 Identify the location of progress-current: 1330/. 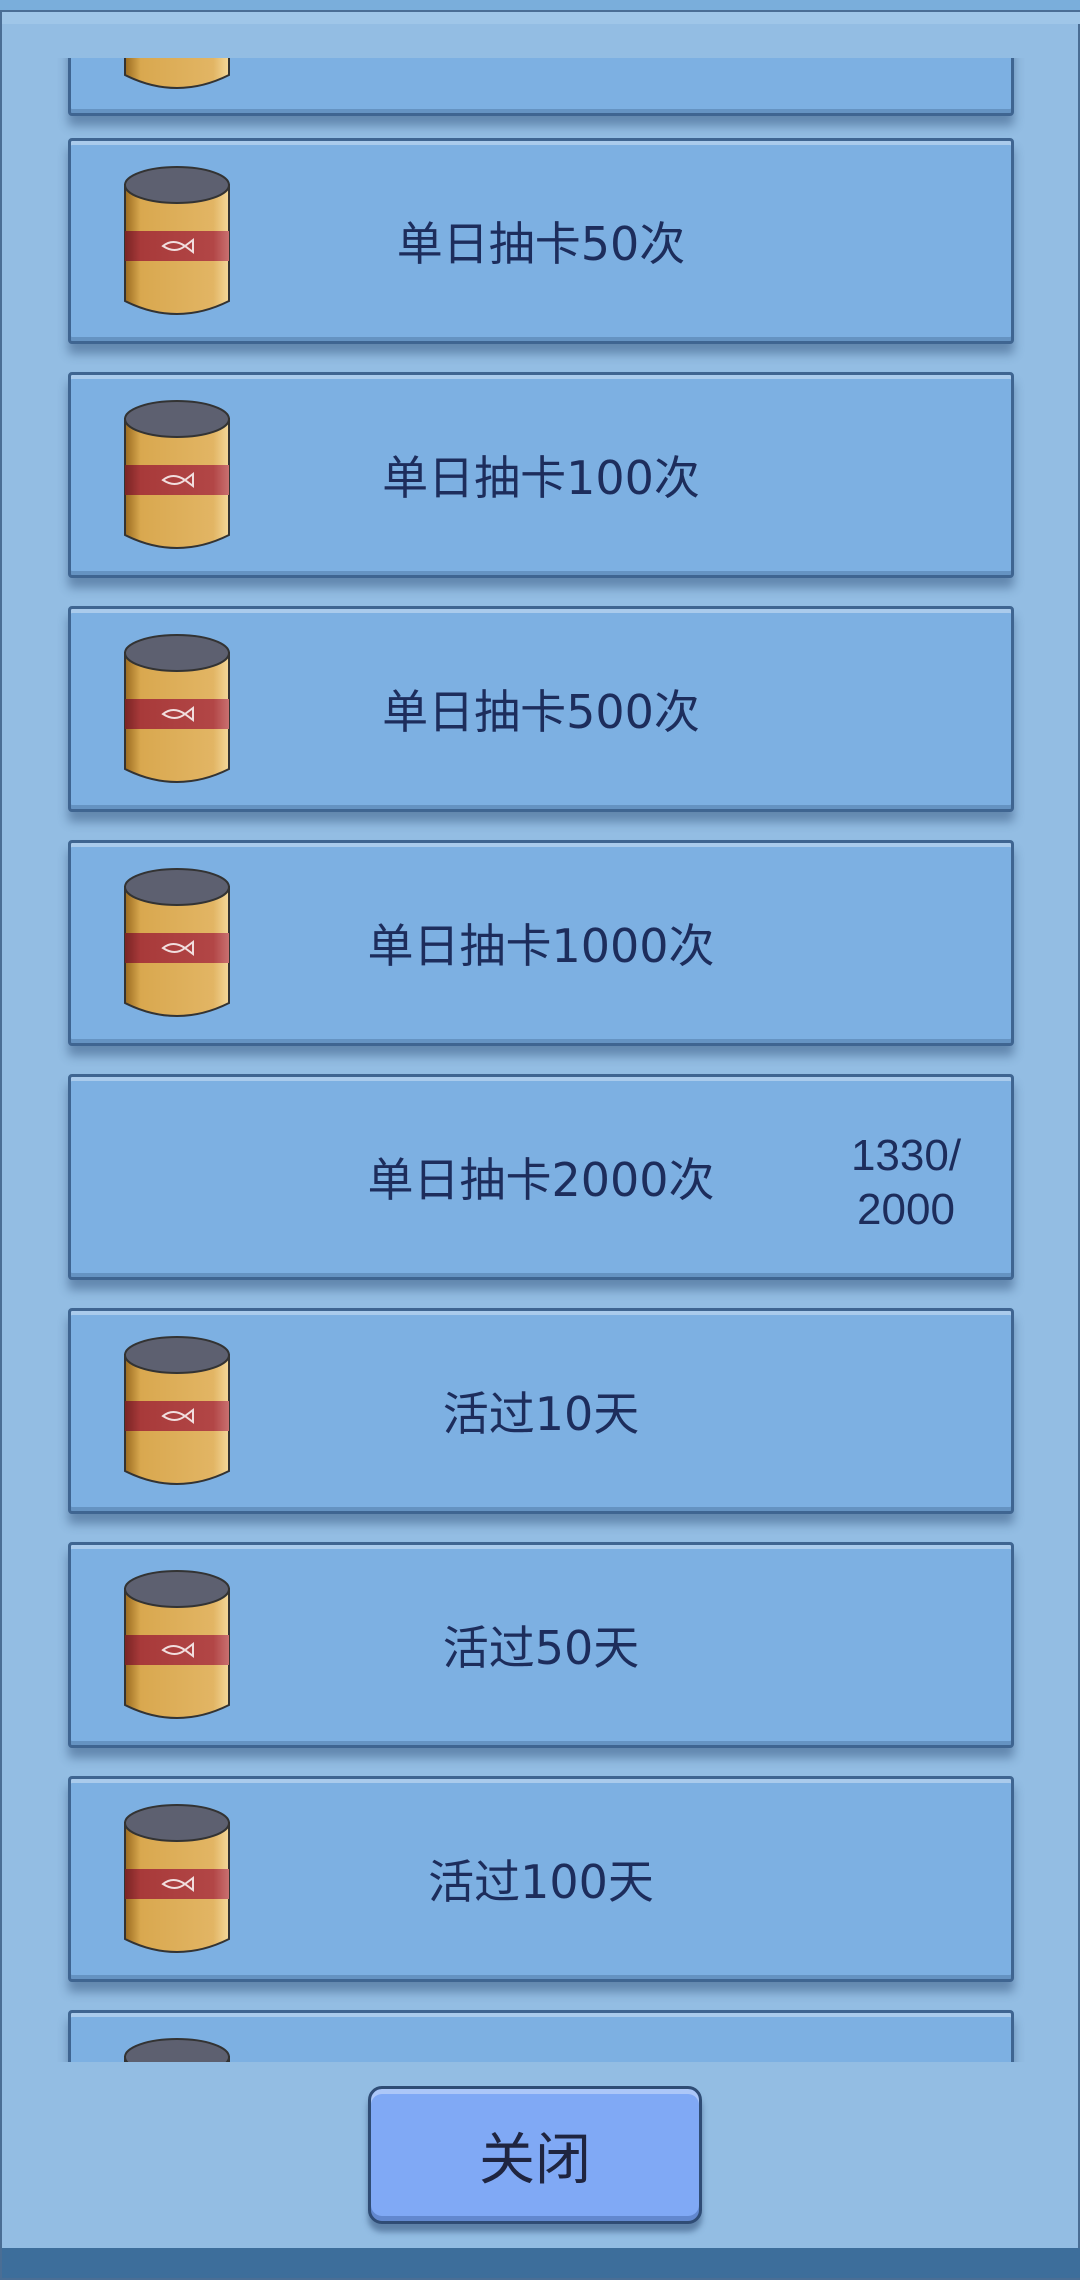
(906, 1155).